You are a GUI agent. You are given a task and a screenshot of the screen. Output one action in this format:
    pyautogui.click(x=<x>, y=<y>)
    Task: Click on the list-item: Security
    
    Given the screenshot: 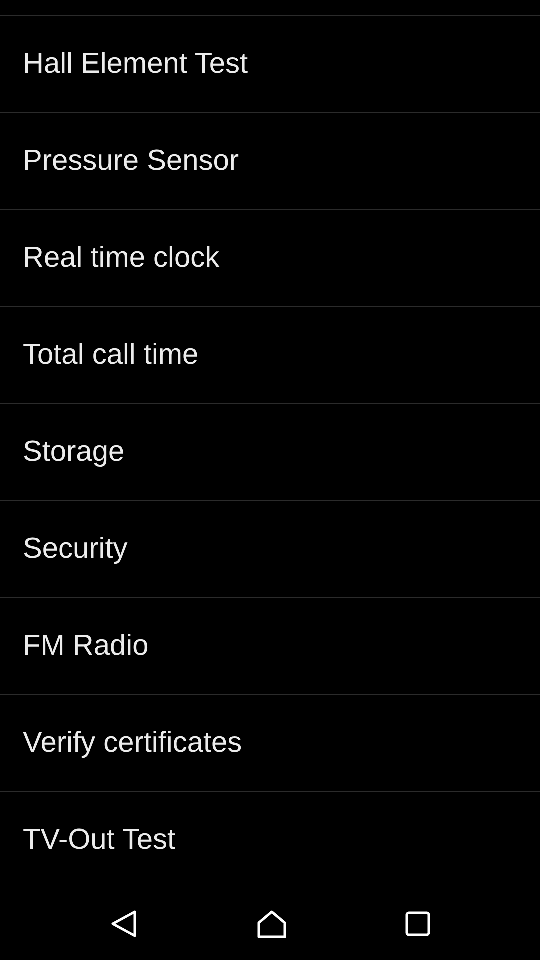 What is the action you would take?
    pyautogui.click(x=270, y=549)
    